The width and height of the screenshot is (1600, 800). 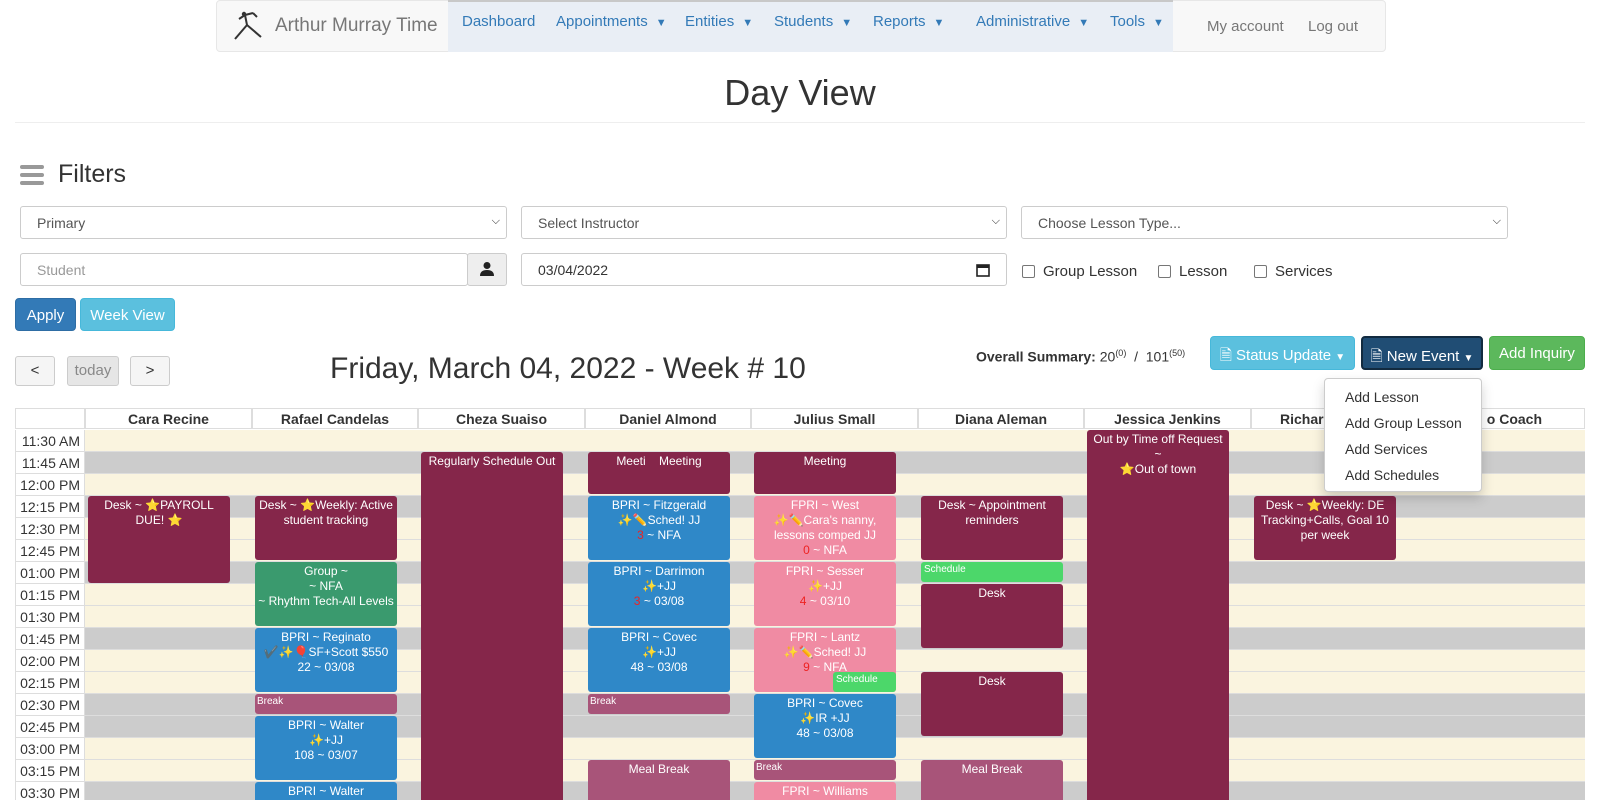 What do you see at coordinates (659, 637) in the screenshot?
I see `event-line: BPRI ~ Covec` at bounding box center [659, 637].